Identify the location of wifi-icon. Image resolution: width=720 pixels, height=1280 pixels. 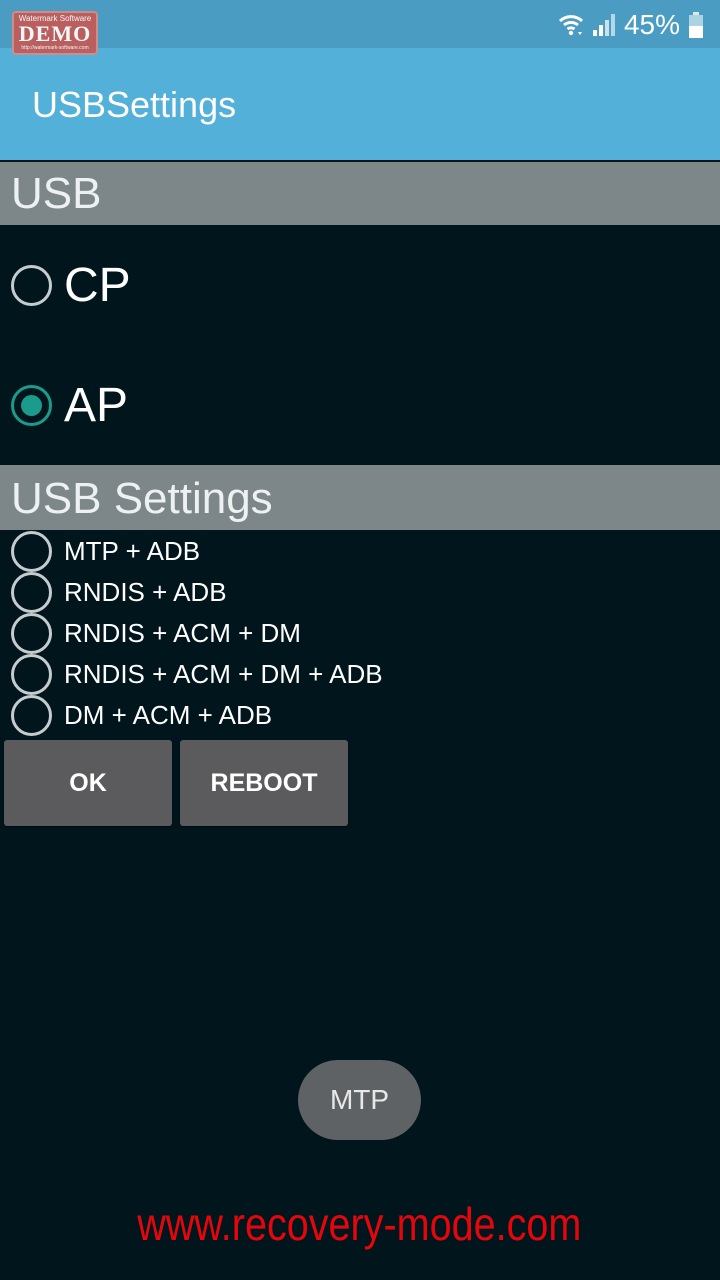
(571, 25).